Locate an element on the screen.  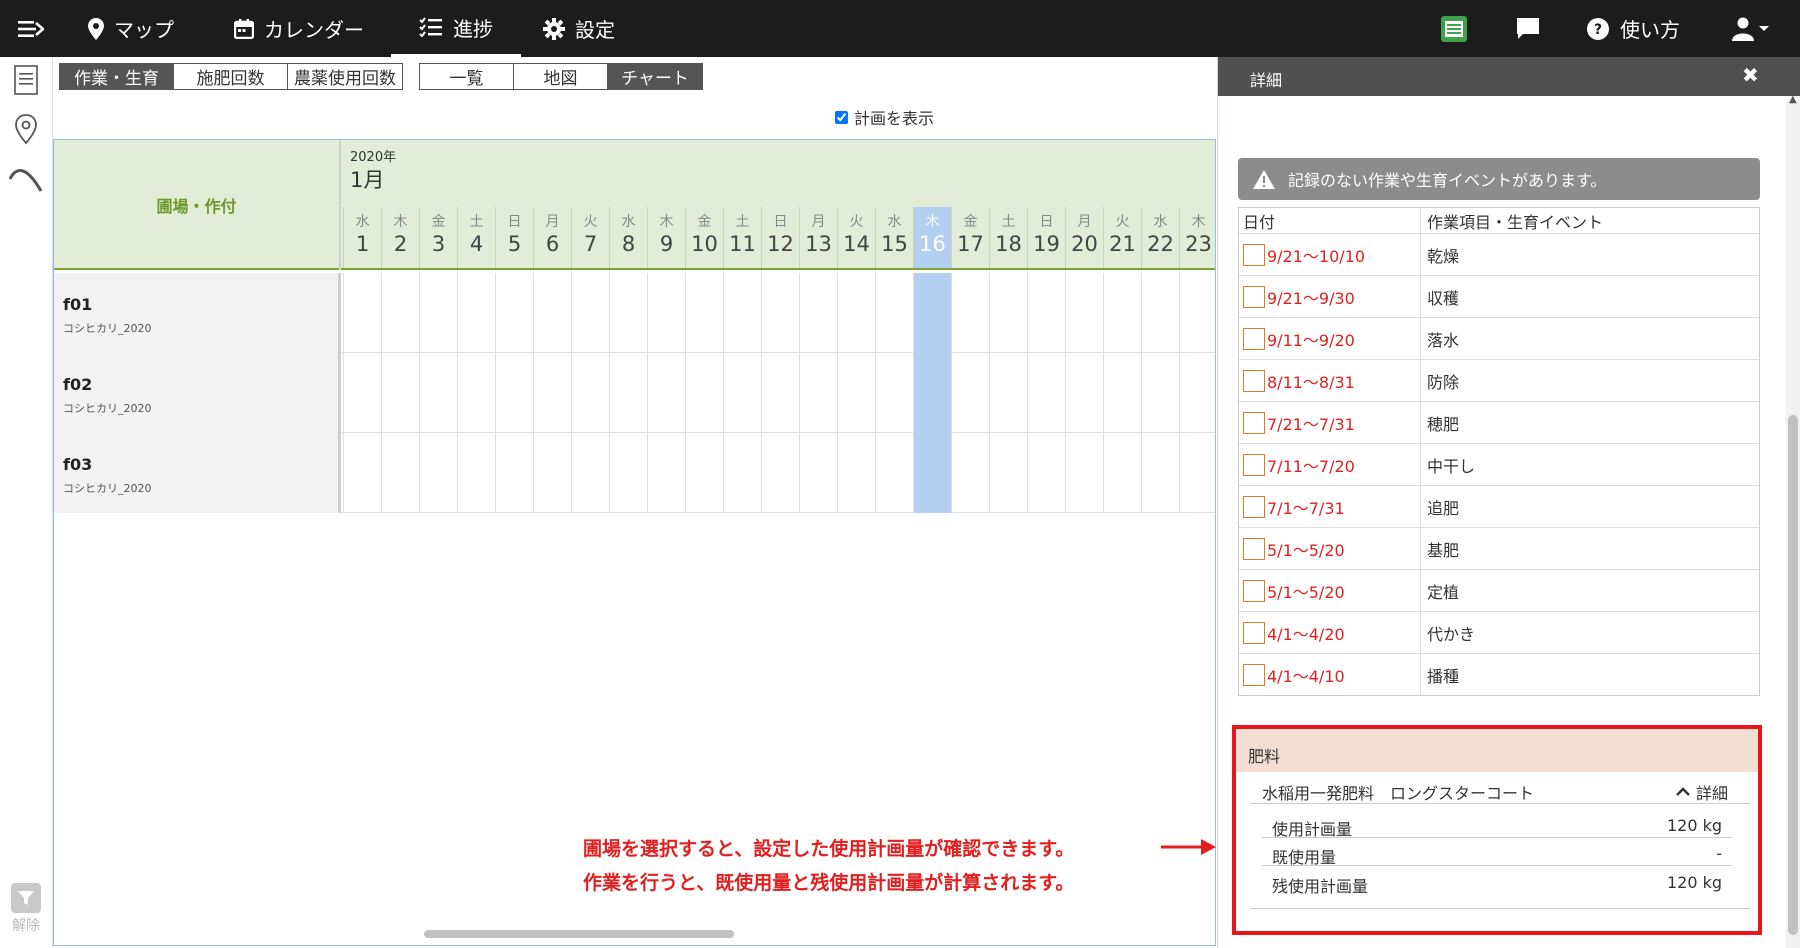
event-row: 7/11〜7/20 中干し is located at coordinates (1499, 464).